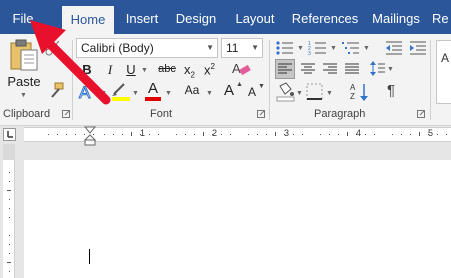 This screenshot has height=278, width=451. Describe the element at coordinates (209, 93) in the screenshot. I see `change-case-dropdown-arrow: ▼` at that location.